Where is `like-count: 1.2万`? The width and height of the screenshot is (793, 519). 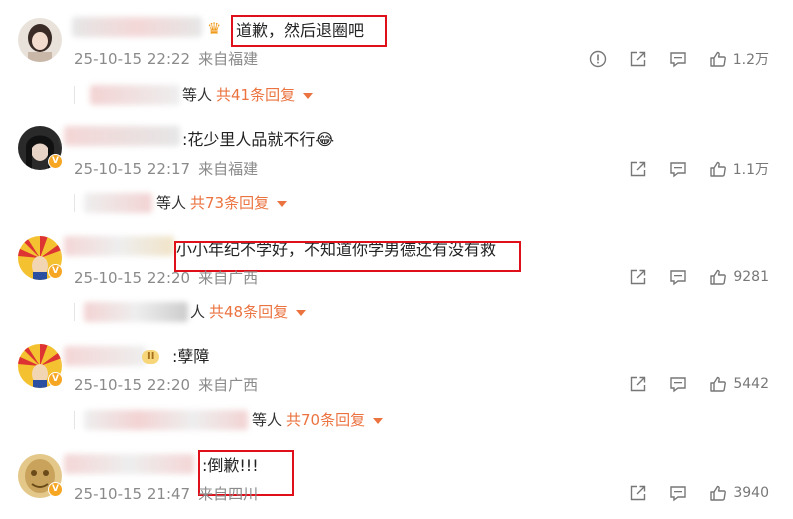
like-count: 1.2万 is located at coordinates (750, 60).